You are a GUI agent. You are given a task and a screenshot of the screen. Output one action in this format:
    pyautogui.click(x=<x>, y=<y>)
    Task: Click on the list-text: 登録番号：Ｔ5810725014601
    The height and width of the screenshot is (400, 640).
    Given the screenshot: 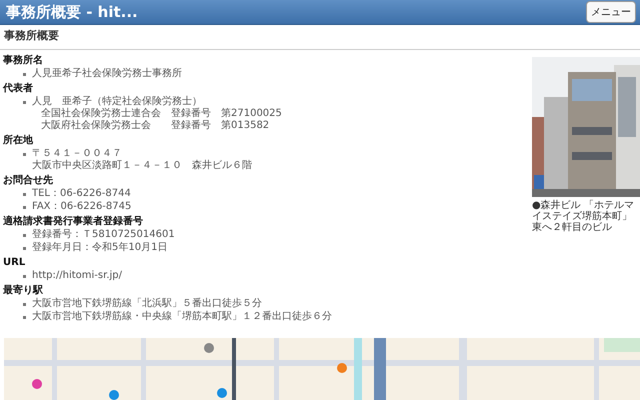 What is the action you would take?
    pyautogui.click(x=103, y=235)
    